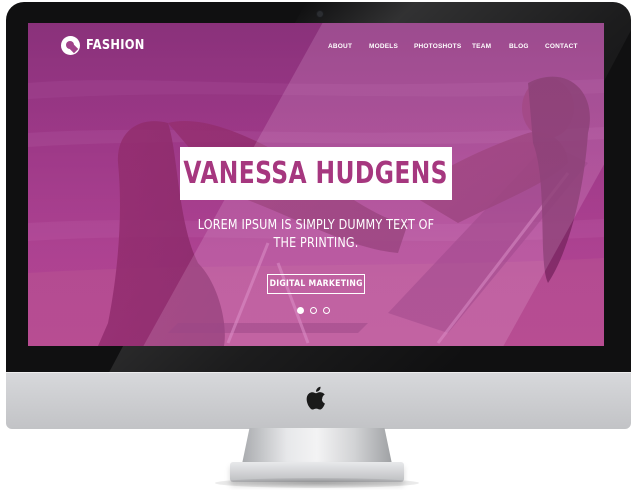 The height and width of the screenshot is (490, 631). I want to click on camera-icon, so click(320, 14).